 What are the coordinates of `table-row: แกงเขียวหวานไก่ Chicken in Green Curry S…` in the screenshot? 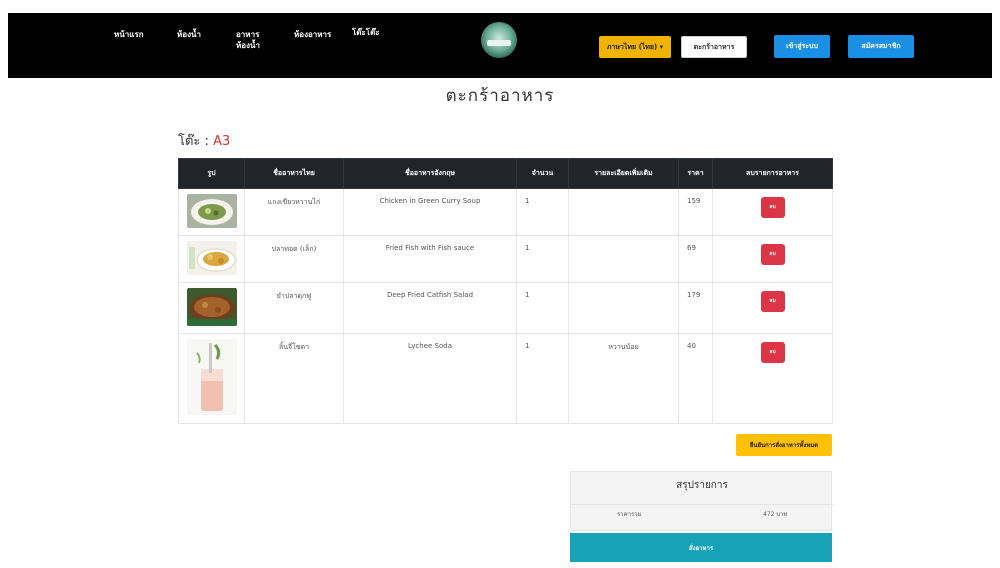 It's located at (505, 212).